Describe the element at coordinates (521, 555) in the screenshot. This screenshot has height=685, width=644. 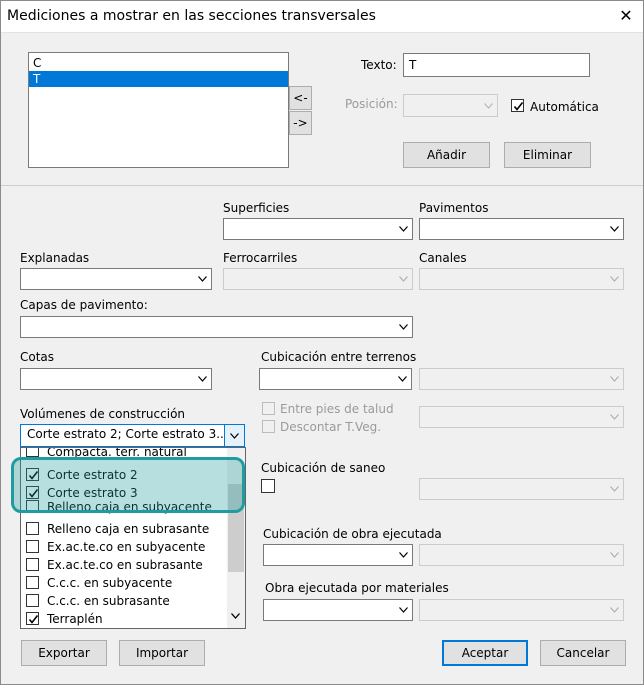
I see `obra-ejecutada-second-select` at that location.